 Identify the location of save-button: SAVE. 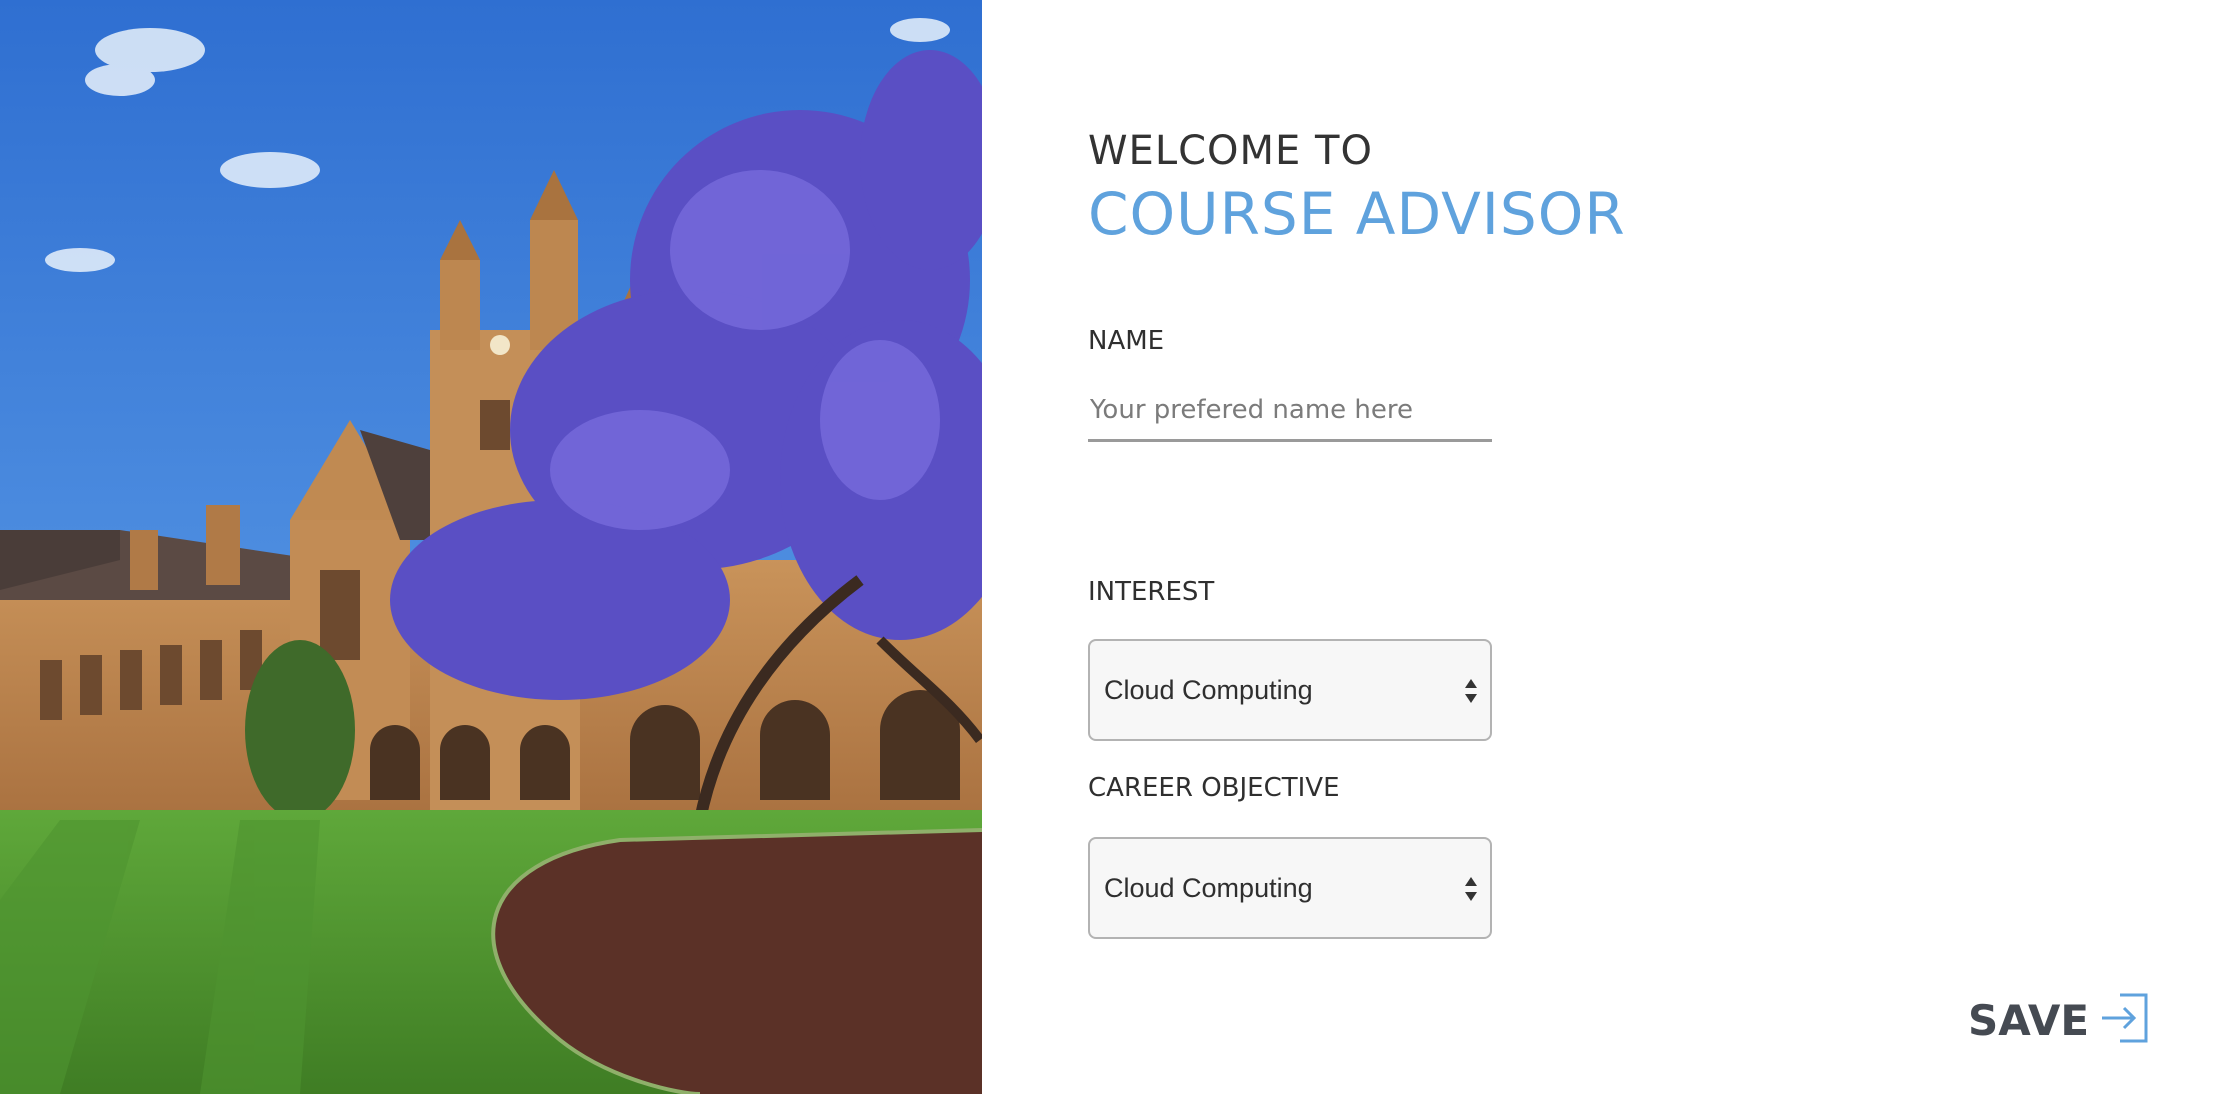
(2075, 1021).